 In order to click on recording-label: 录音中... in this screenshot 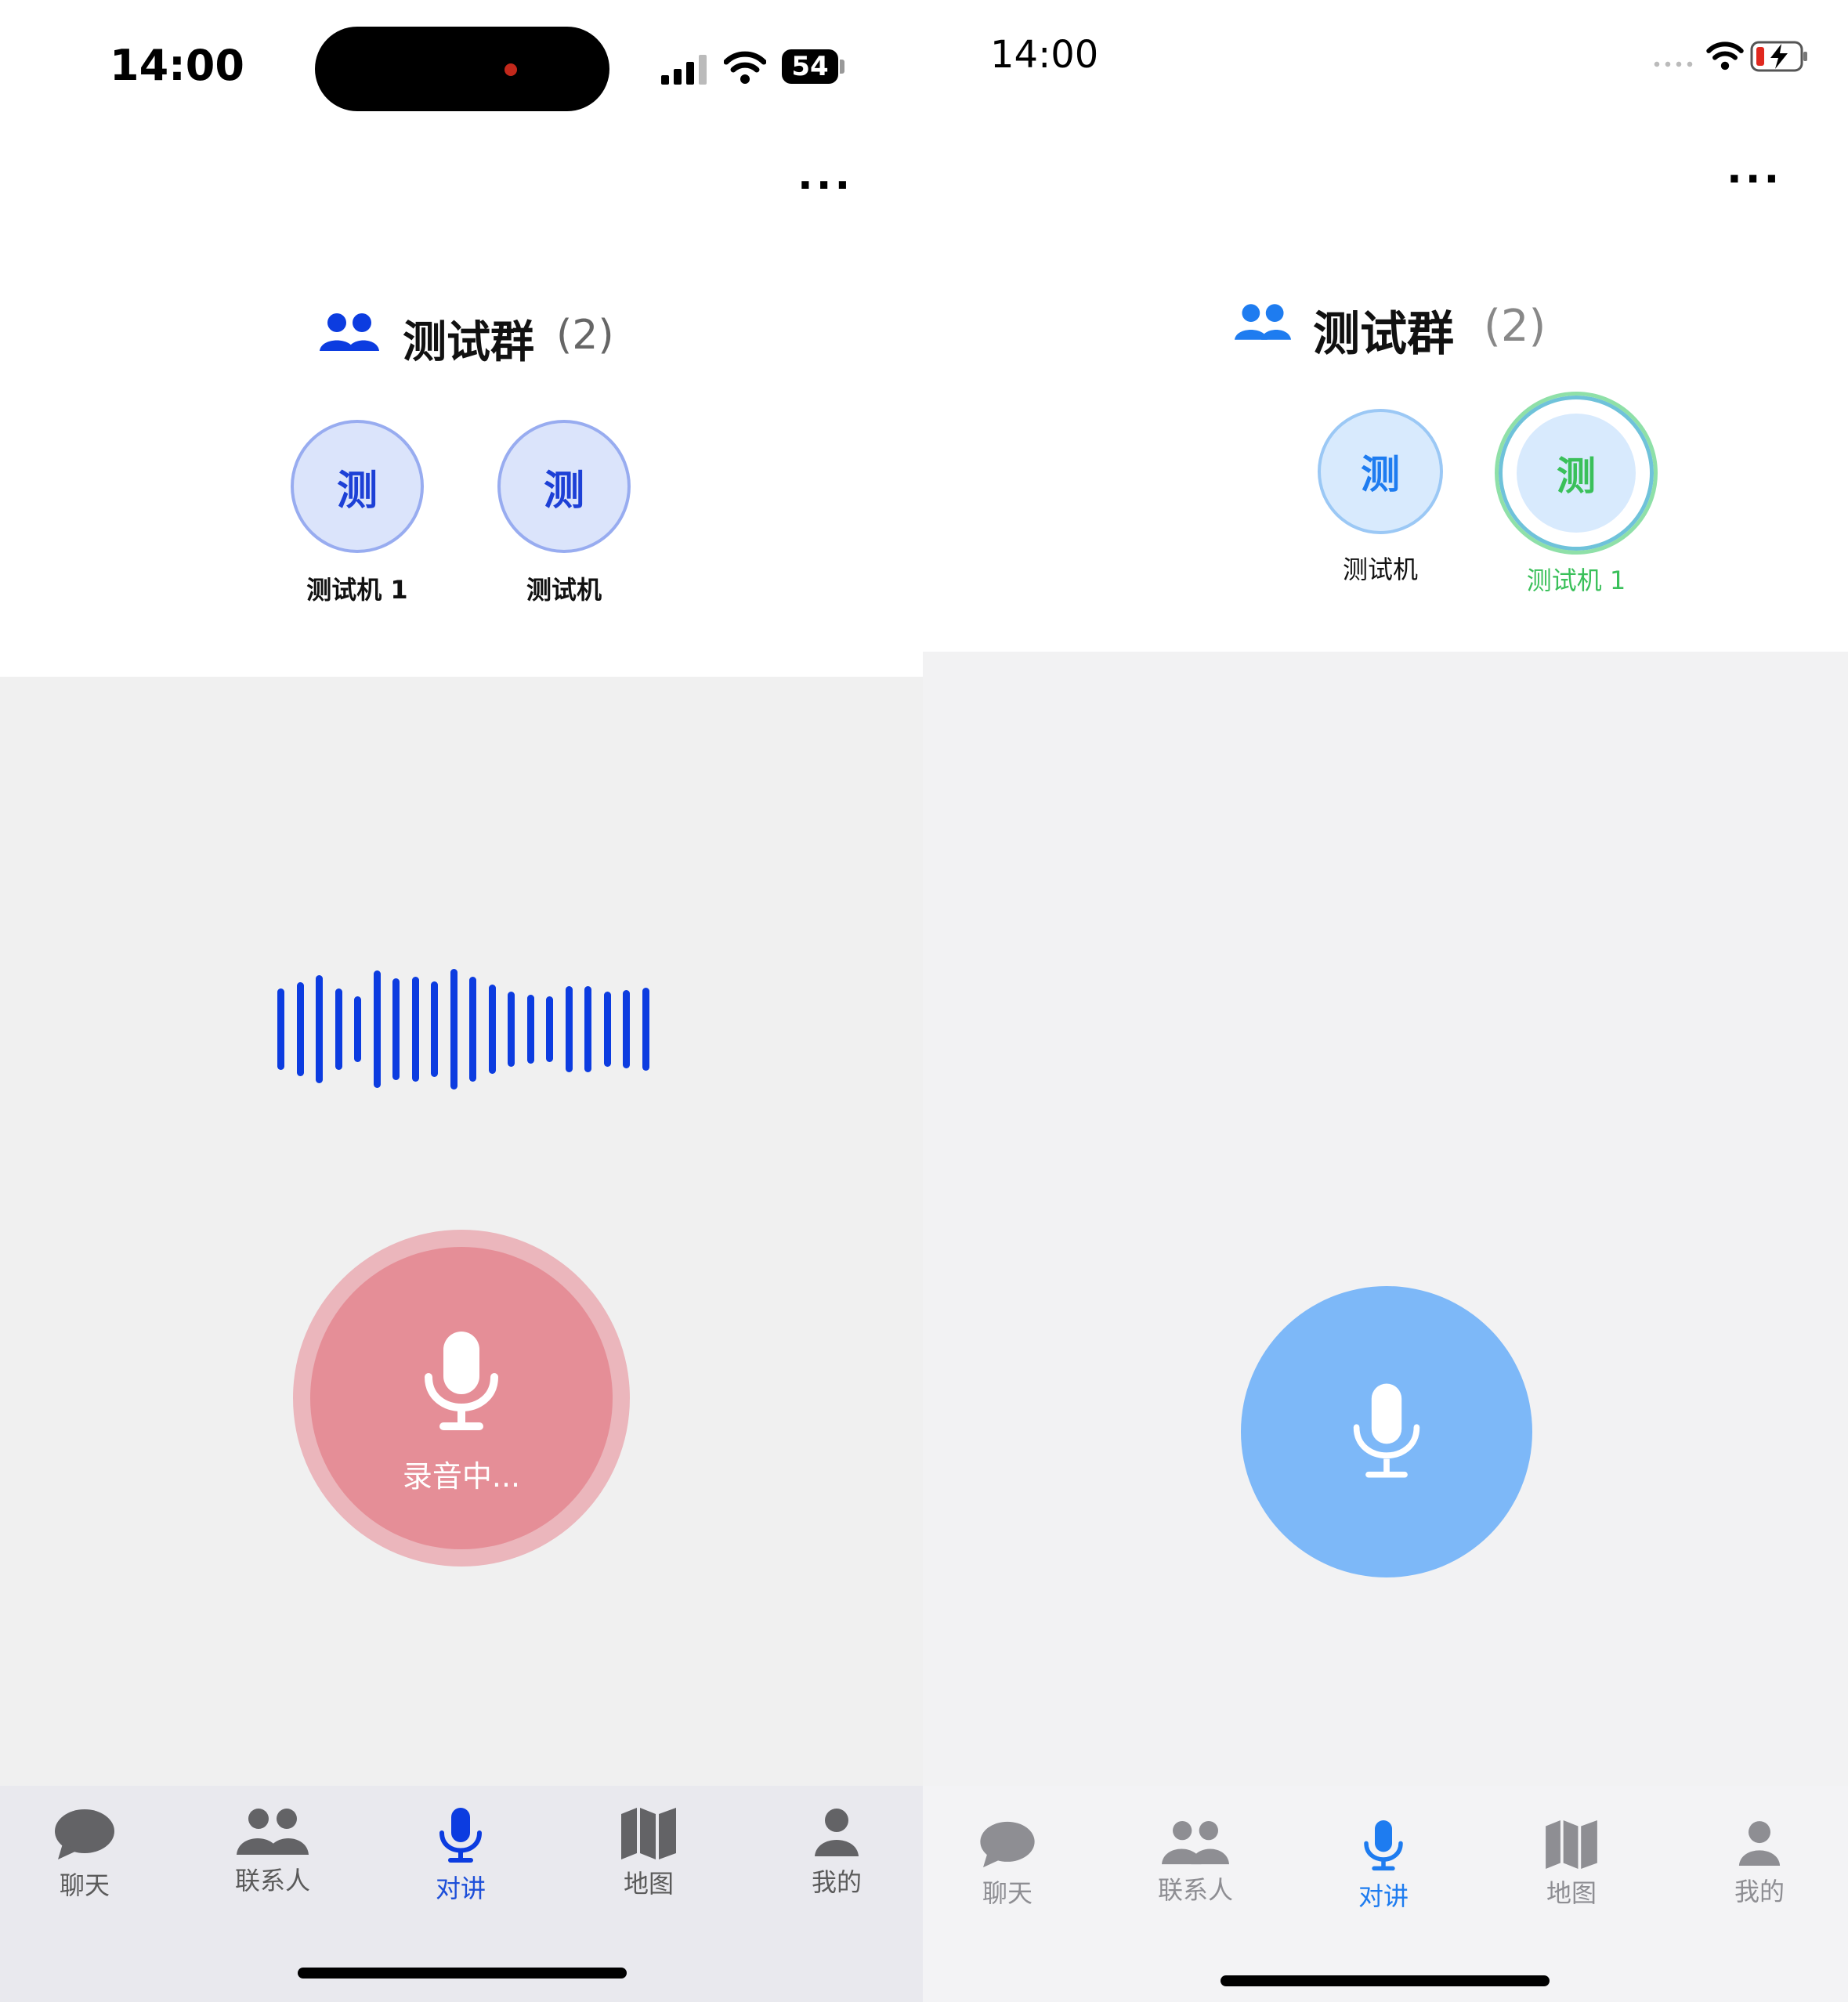, I will do `click(462, 1477)`.